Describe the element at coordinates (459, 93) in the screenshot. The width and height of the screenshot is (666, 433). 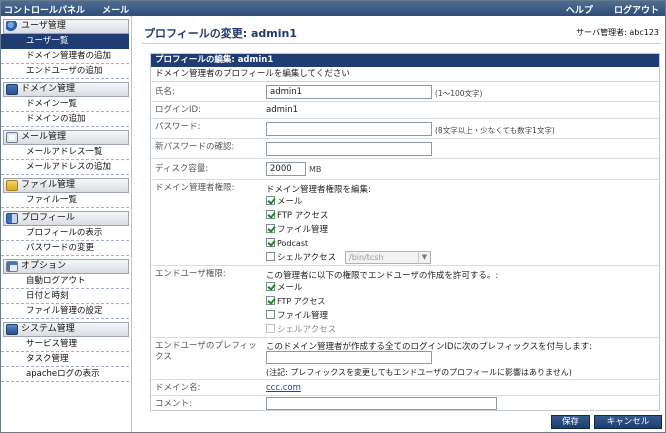
I see `name-note: (1〜100文字)` at that location.